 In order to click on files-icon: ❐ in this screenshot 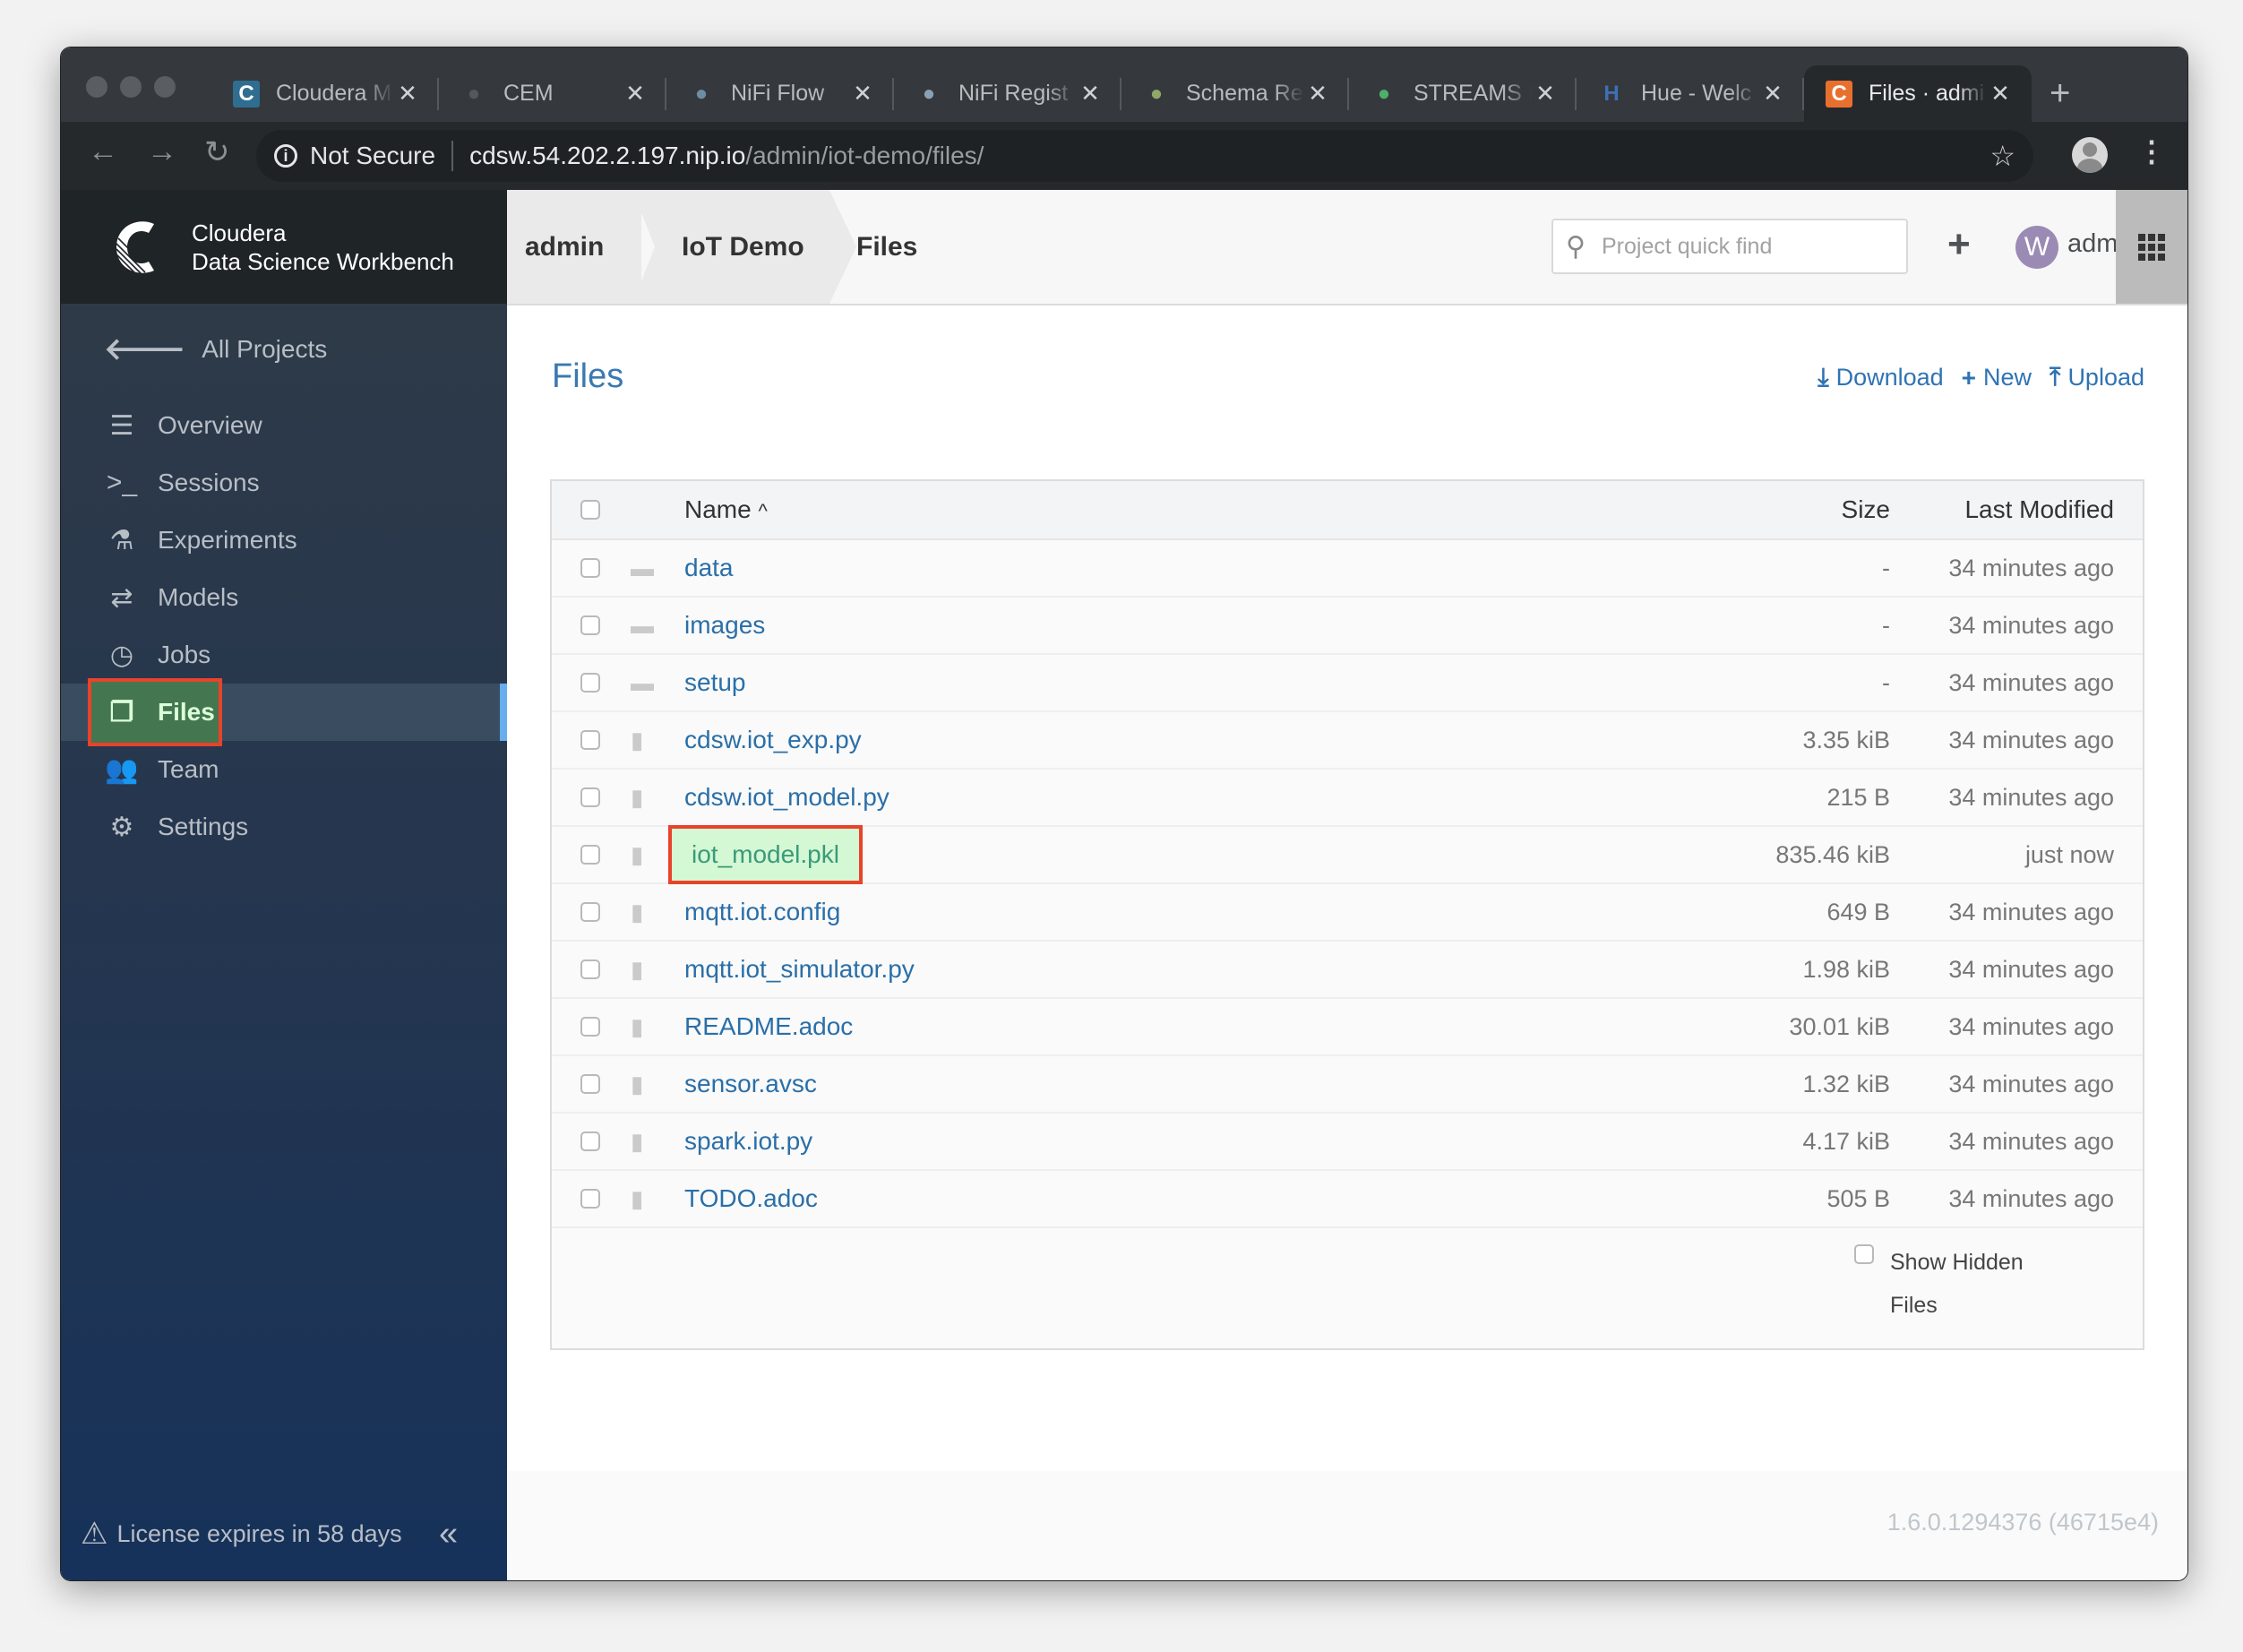, I will do `click(121, 712)`.